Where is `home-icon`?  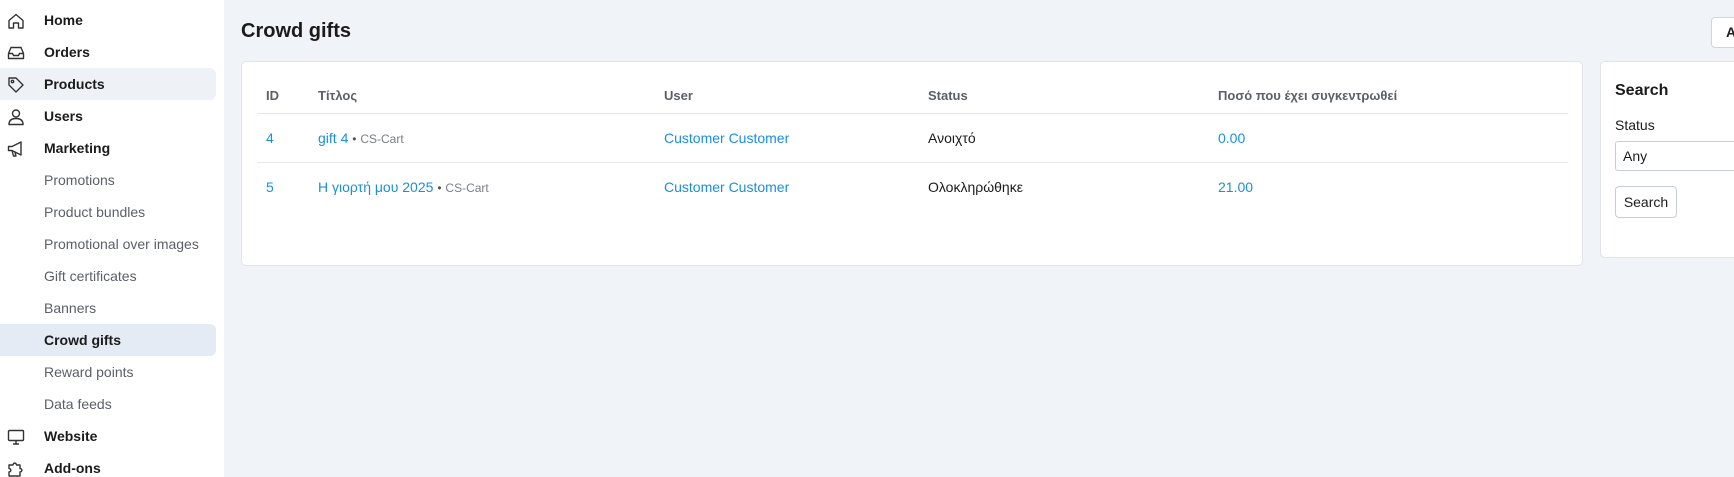 home-icon is located at coordinates (16, 21).